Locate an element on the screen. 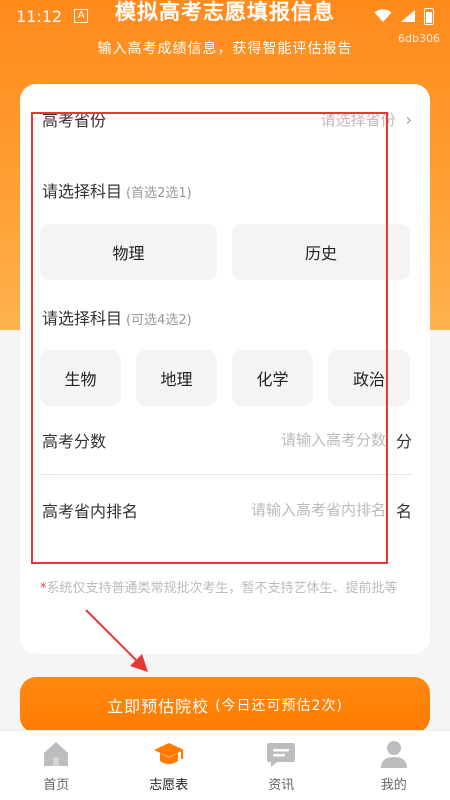  tab-home: 首页 is located at coordinates (56, 765).